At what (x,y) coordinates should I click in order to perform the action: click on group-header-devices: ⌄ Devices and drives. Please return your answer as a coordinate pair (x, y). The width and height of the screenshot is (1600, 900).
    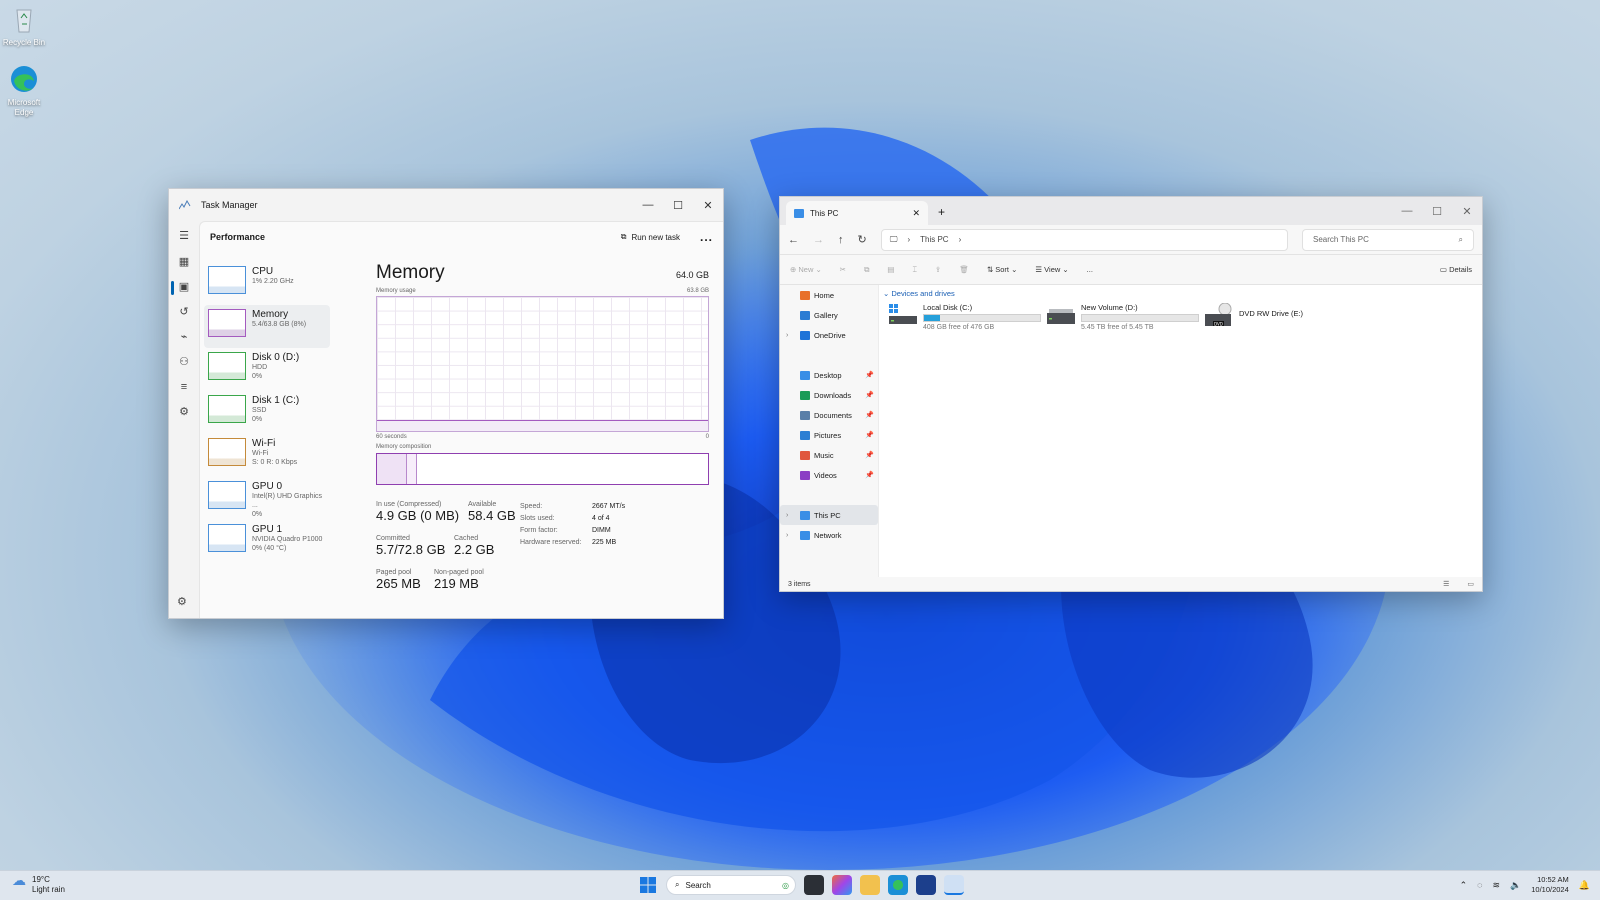
    Looking at the image, I should click on (919, 293).